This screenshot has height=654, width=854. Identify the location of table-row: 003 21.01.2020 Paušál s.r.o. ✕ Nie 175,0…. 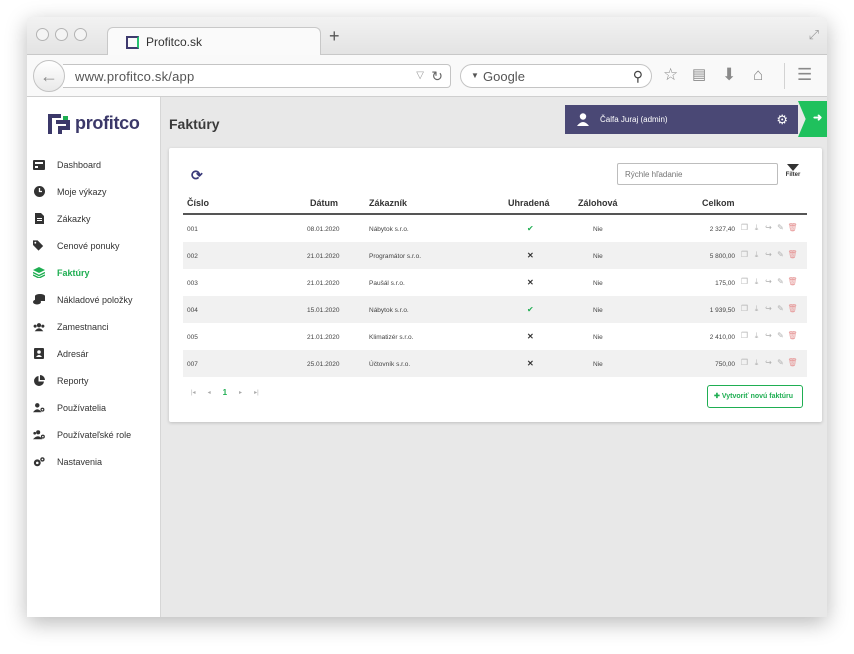
(495, 282).